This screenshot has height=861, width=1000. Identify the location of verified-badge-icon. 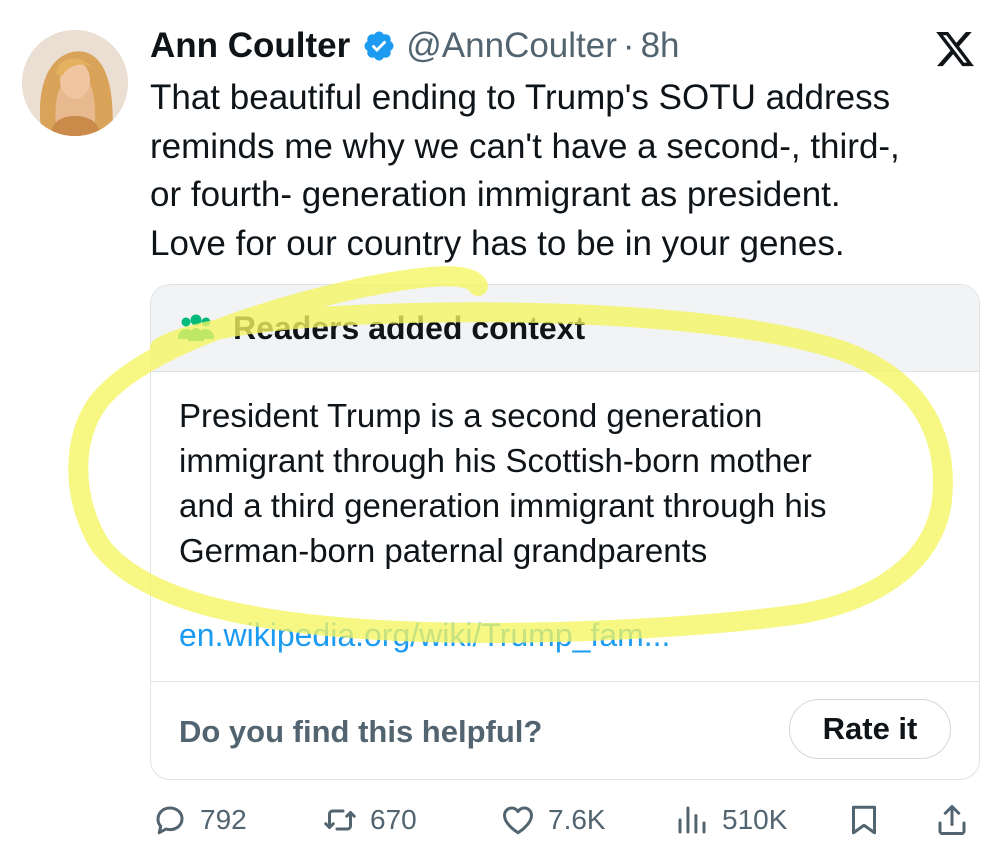
(379, 46).